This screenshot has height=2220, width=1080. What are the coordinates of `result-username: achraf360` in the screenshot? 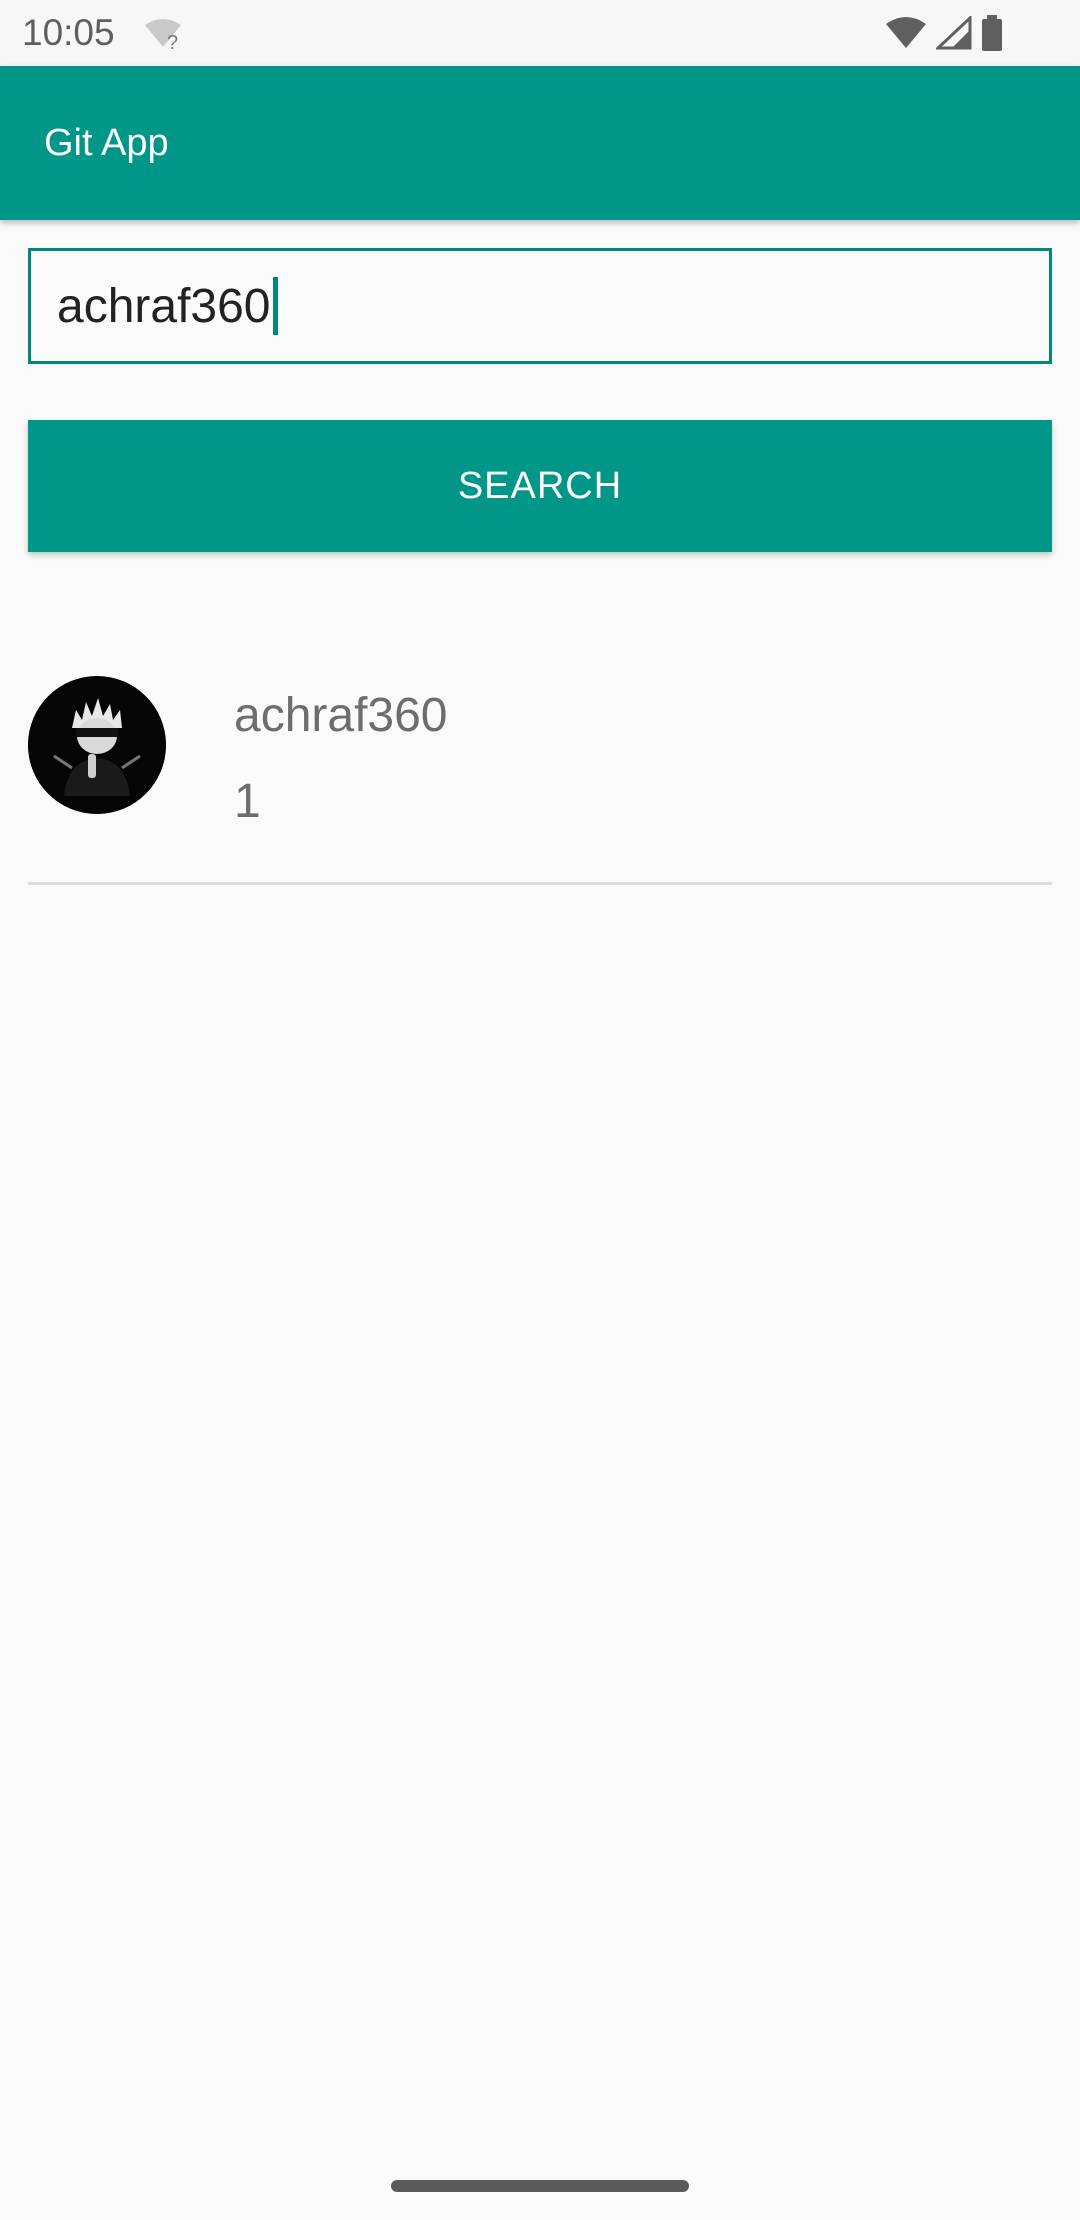 It's located at (341, 715).